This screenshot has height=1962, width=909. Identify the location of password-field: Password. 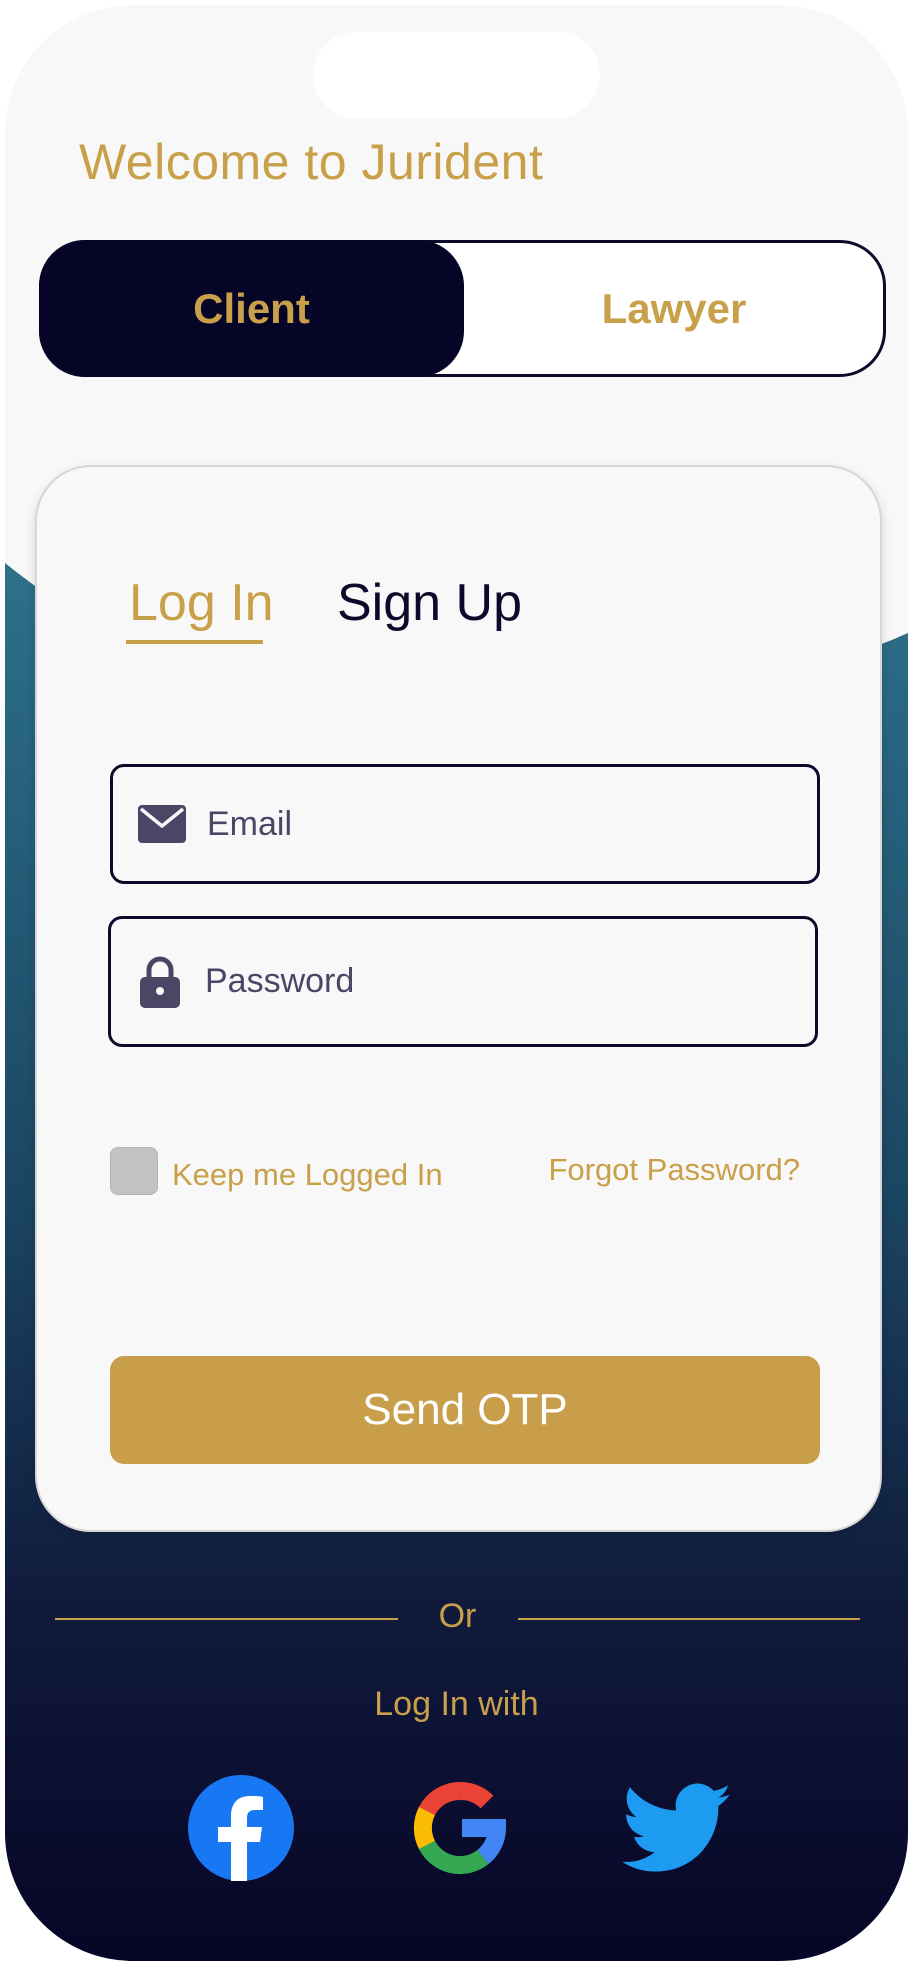
(463, 981).